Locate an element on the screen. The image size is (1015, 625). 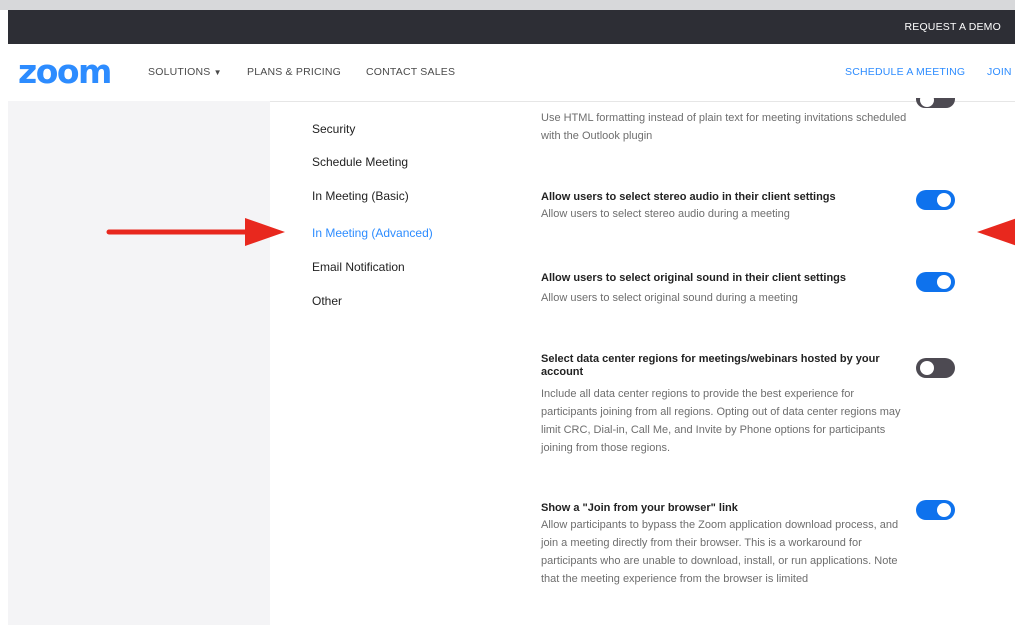
data-center-toggle is located at coordinates (935, 368).